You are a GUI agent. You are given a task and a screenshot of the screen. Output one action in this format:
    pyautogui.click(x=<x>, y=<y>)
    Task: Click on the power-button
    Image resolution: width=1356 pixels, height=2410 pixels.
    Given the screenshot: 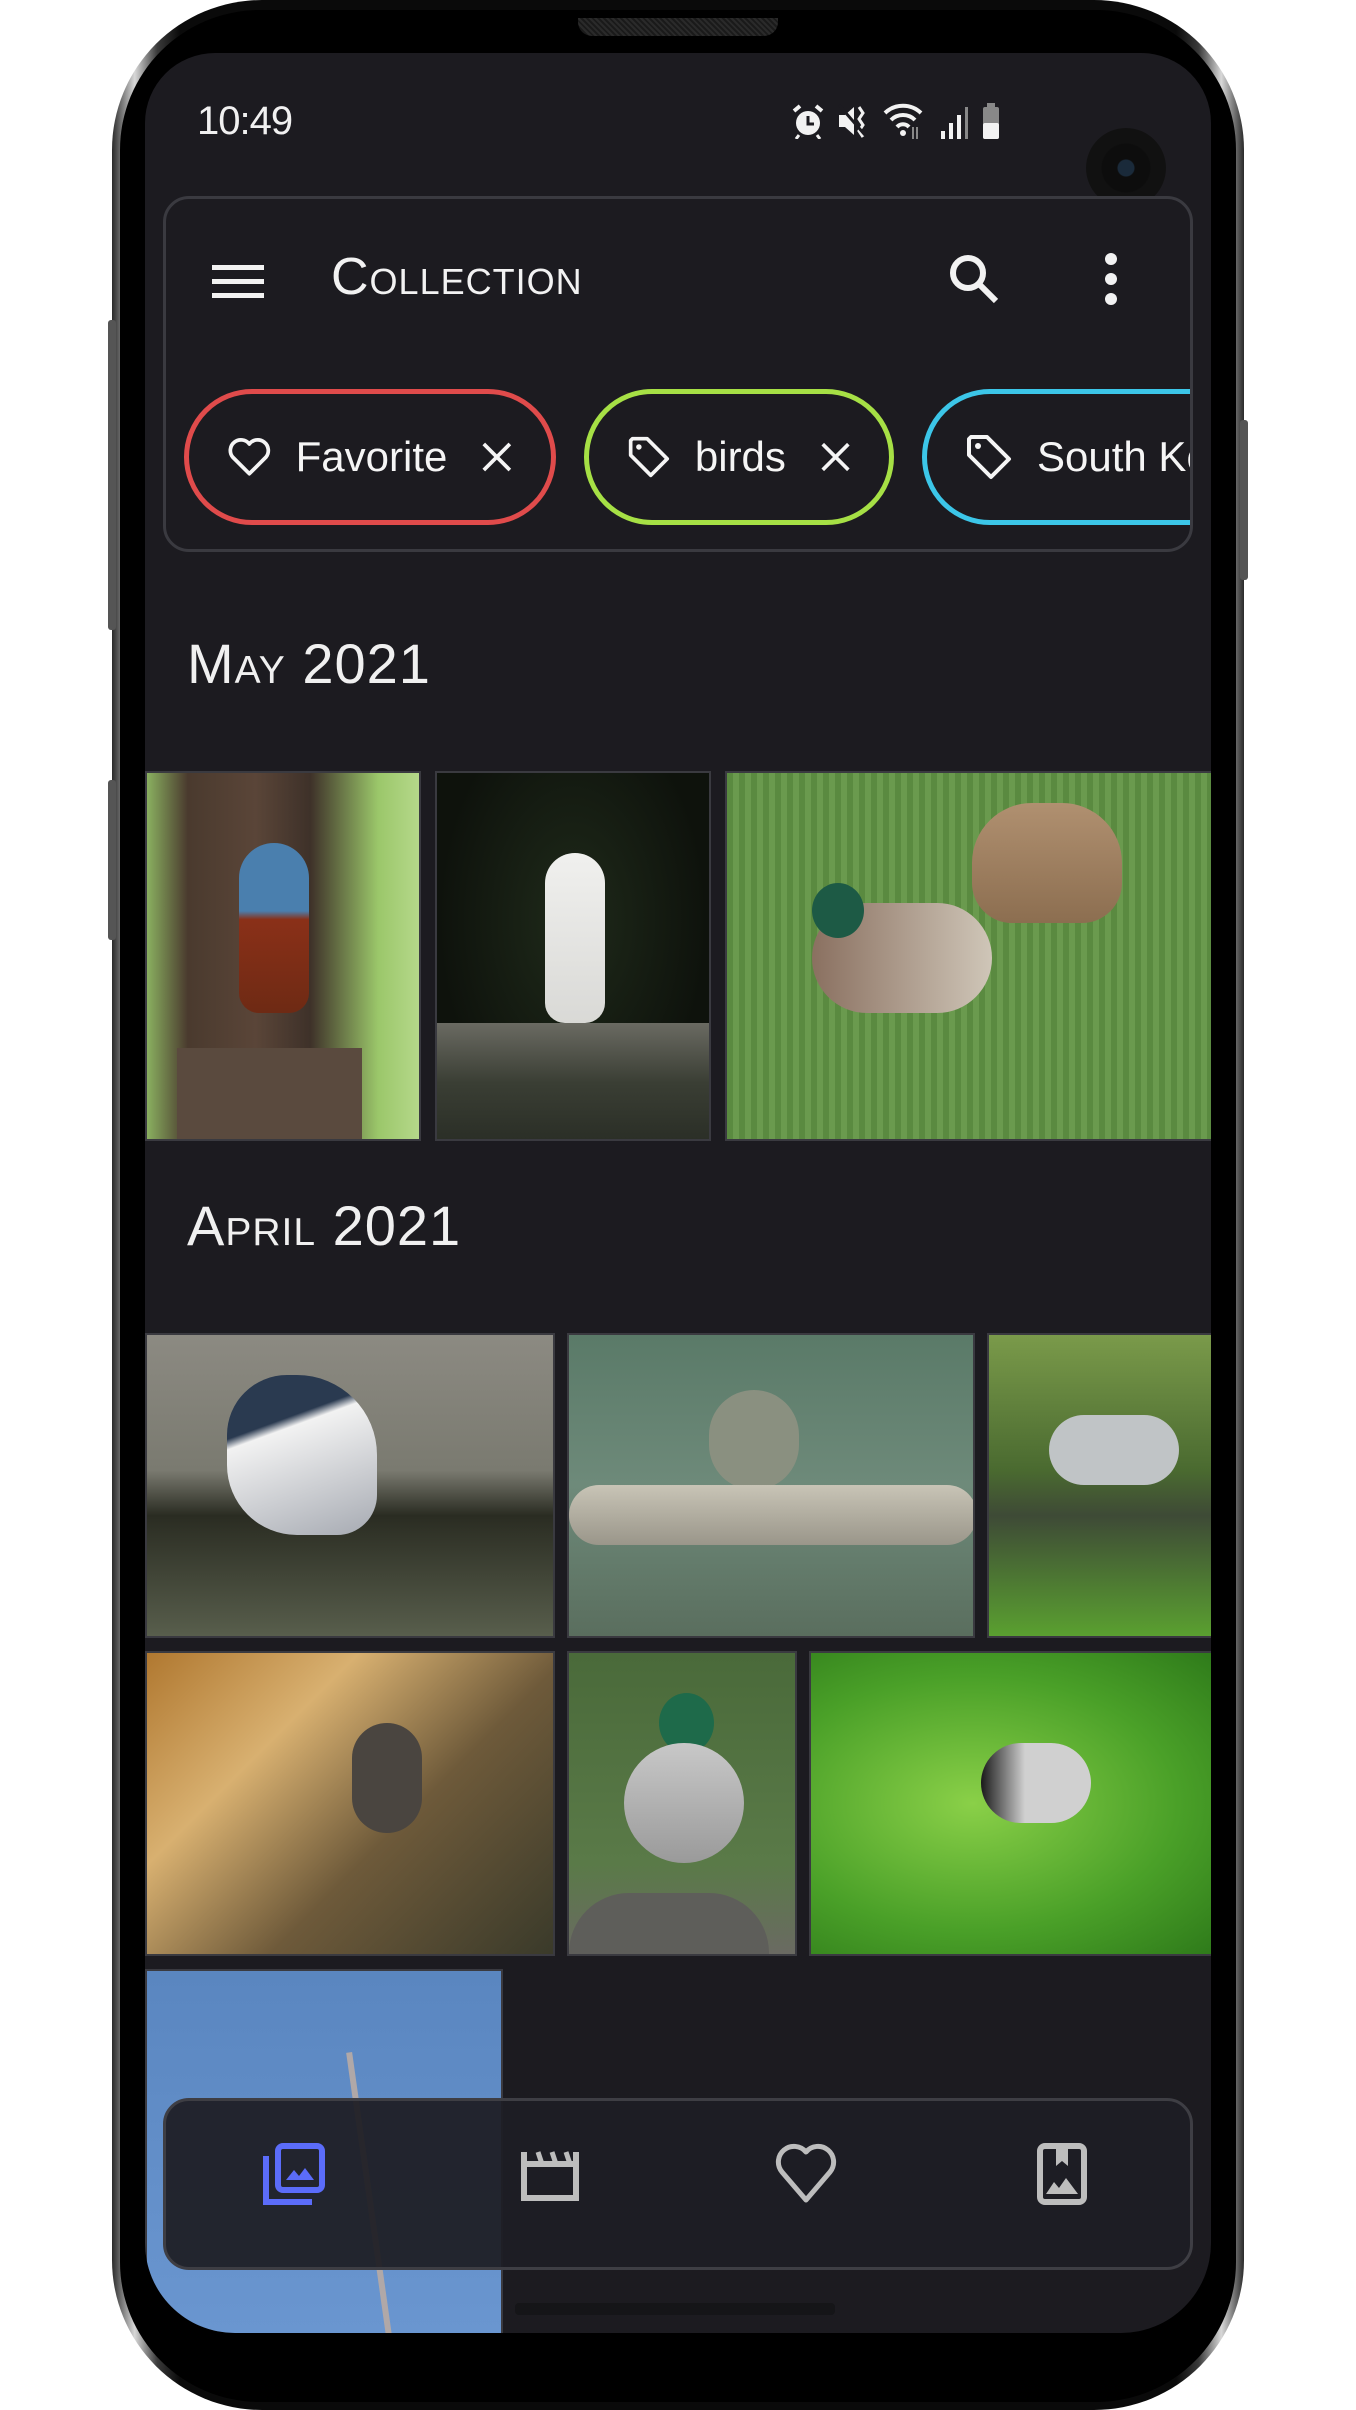 What is the action you would take?
    pyautogui.click(x=1244, y=500)
    